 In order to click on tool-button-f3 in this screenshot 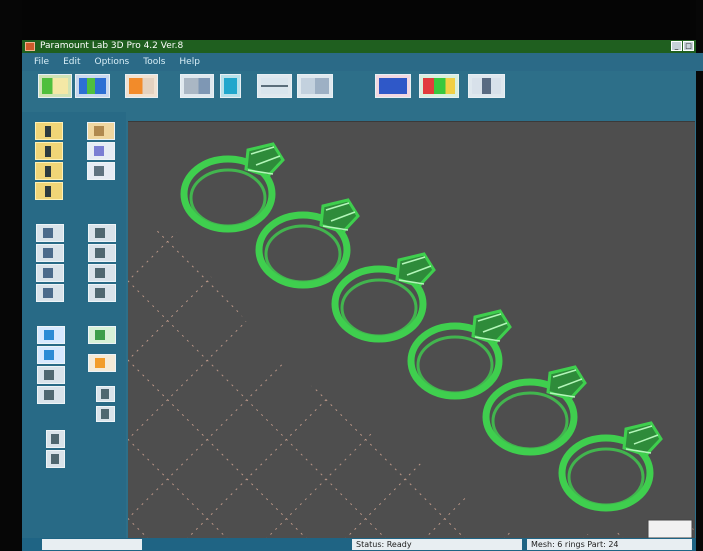, I will do `click(105, 394)`.